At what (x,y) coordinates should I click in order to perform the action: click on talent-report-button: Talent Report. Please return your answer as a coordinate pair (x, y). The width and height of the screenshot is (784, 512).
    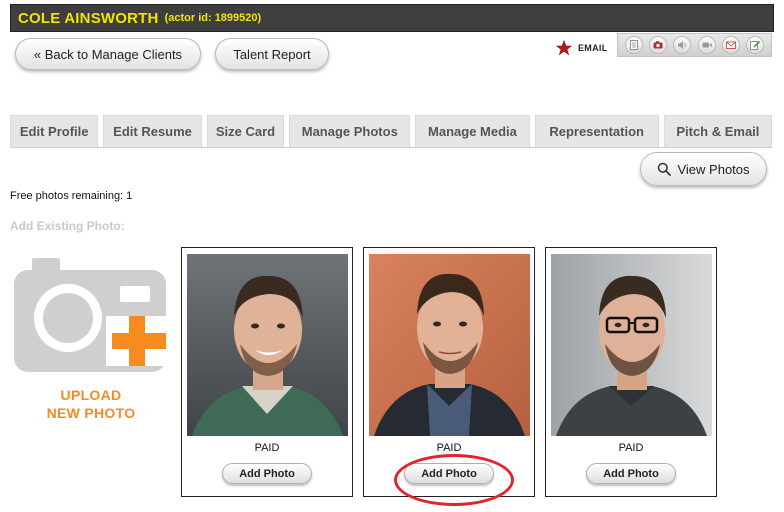
    Looking at the image, I should click on (272, 54).